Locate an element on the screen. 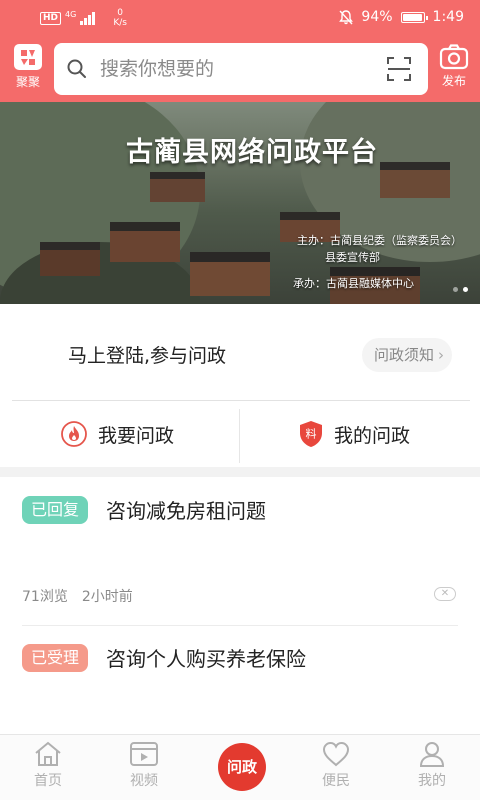  banner-title: 古蔺县网络问政平台 is located at coordinates (252, 152).